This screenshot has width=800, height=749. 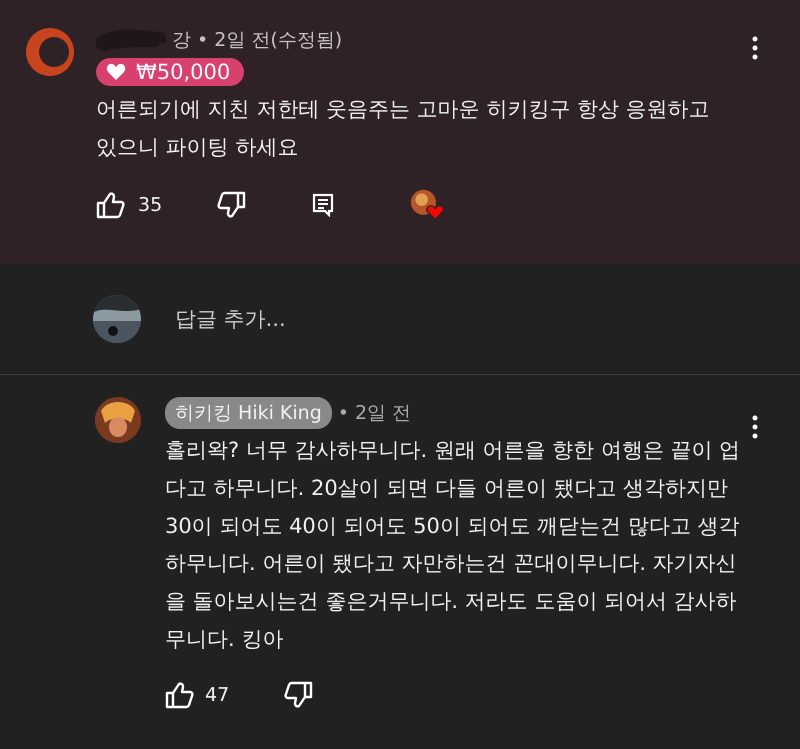 What do you see at coordinates (403, 128) in the screenshot?
I see `comment-text: 어른되기에 지친 저한테 웃음주는 고마운 히키킹구 항상 응원하고 있으니 파이팅 하세요` at bounding box center [403, 128].